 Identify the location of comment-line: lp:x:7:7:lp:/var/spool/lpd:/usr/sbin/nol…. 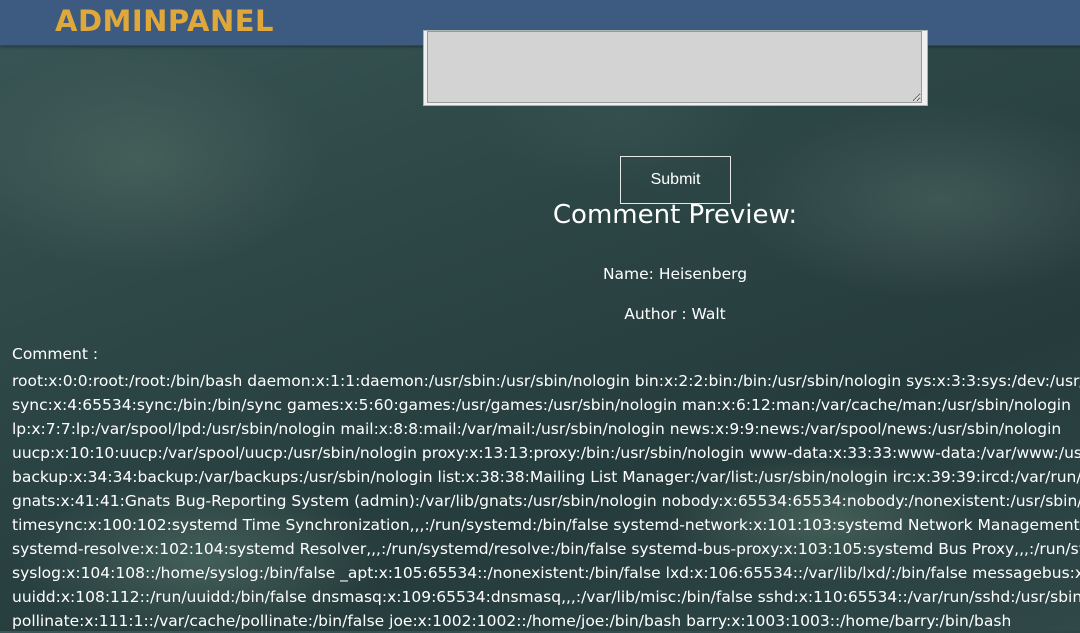
(537, 429).